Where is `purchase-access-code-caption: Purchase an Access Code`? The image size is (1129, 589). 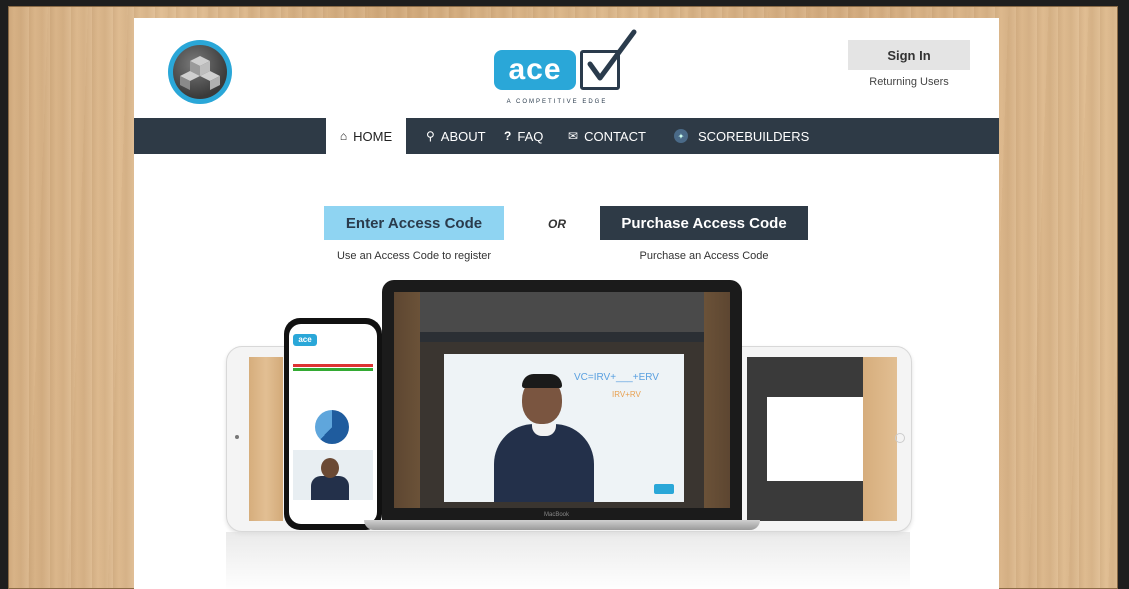
purchase-access-code-caption: Purchase an Access Code is located at coordinates (704, 256).